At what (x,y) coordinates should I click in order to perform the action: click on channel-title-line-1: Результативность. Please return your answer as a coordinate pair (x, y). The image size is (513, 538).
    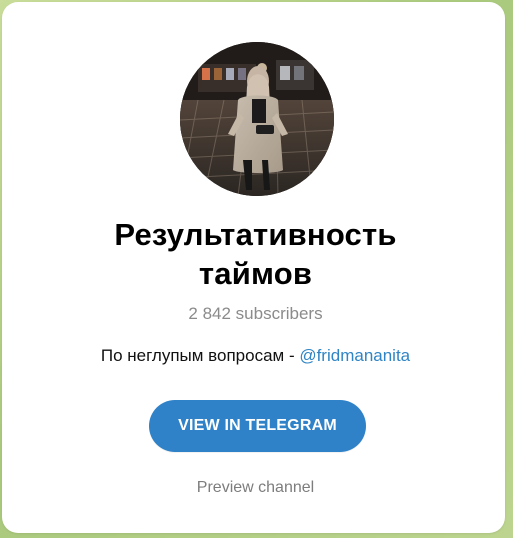
    Looking at the image, I should click on (255, 234).